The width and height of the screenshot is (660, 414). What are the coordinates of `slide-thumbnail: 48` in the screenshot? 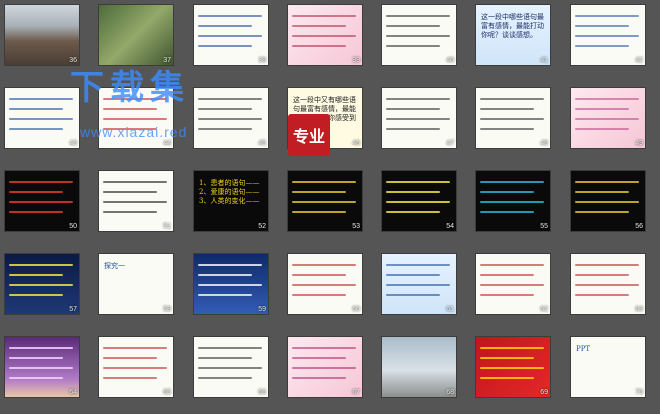 It's located at (513, 118).